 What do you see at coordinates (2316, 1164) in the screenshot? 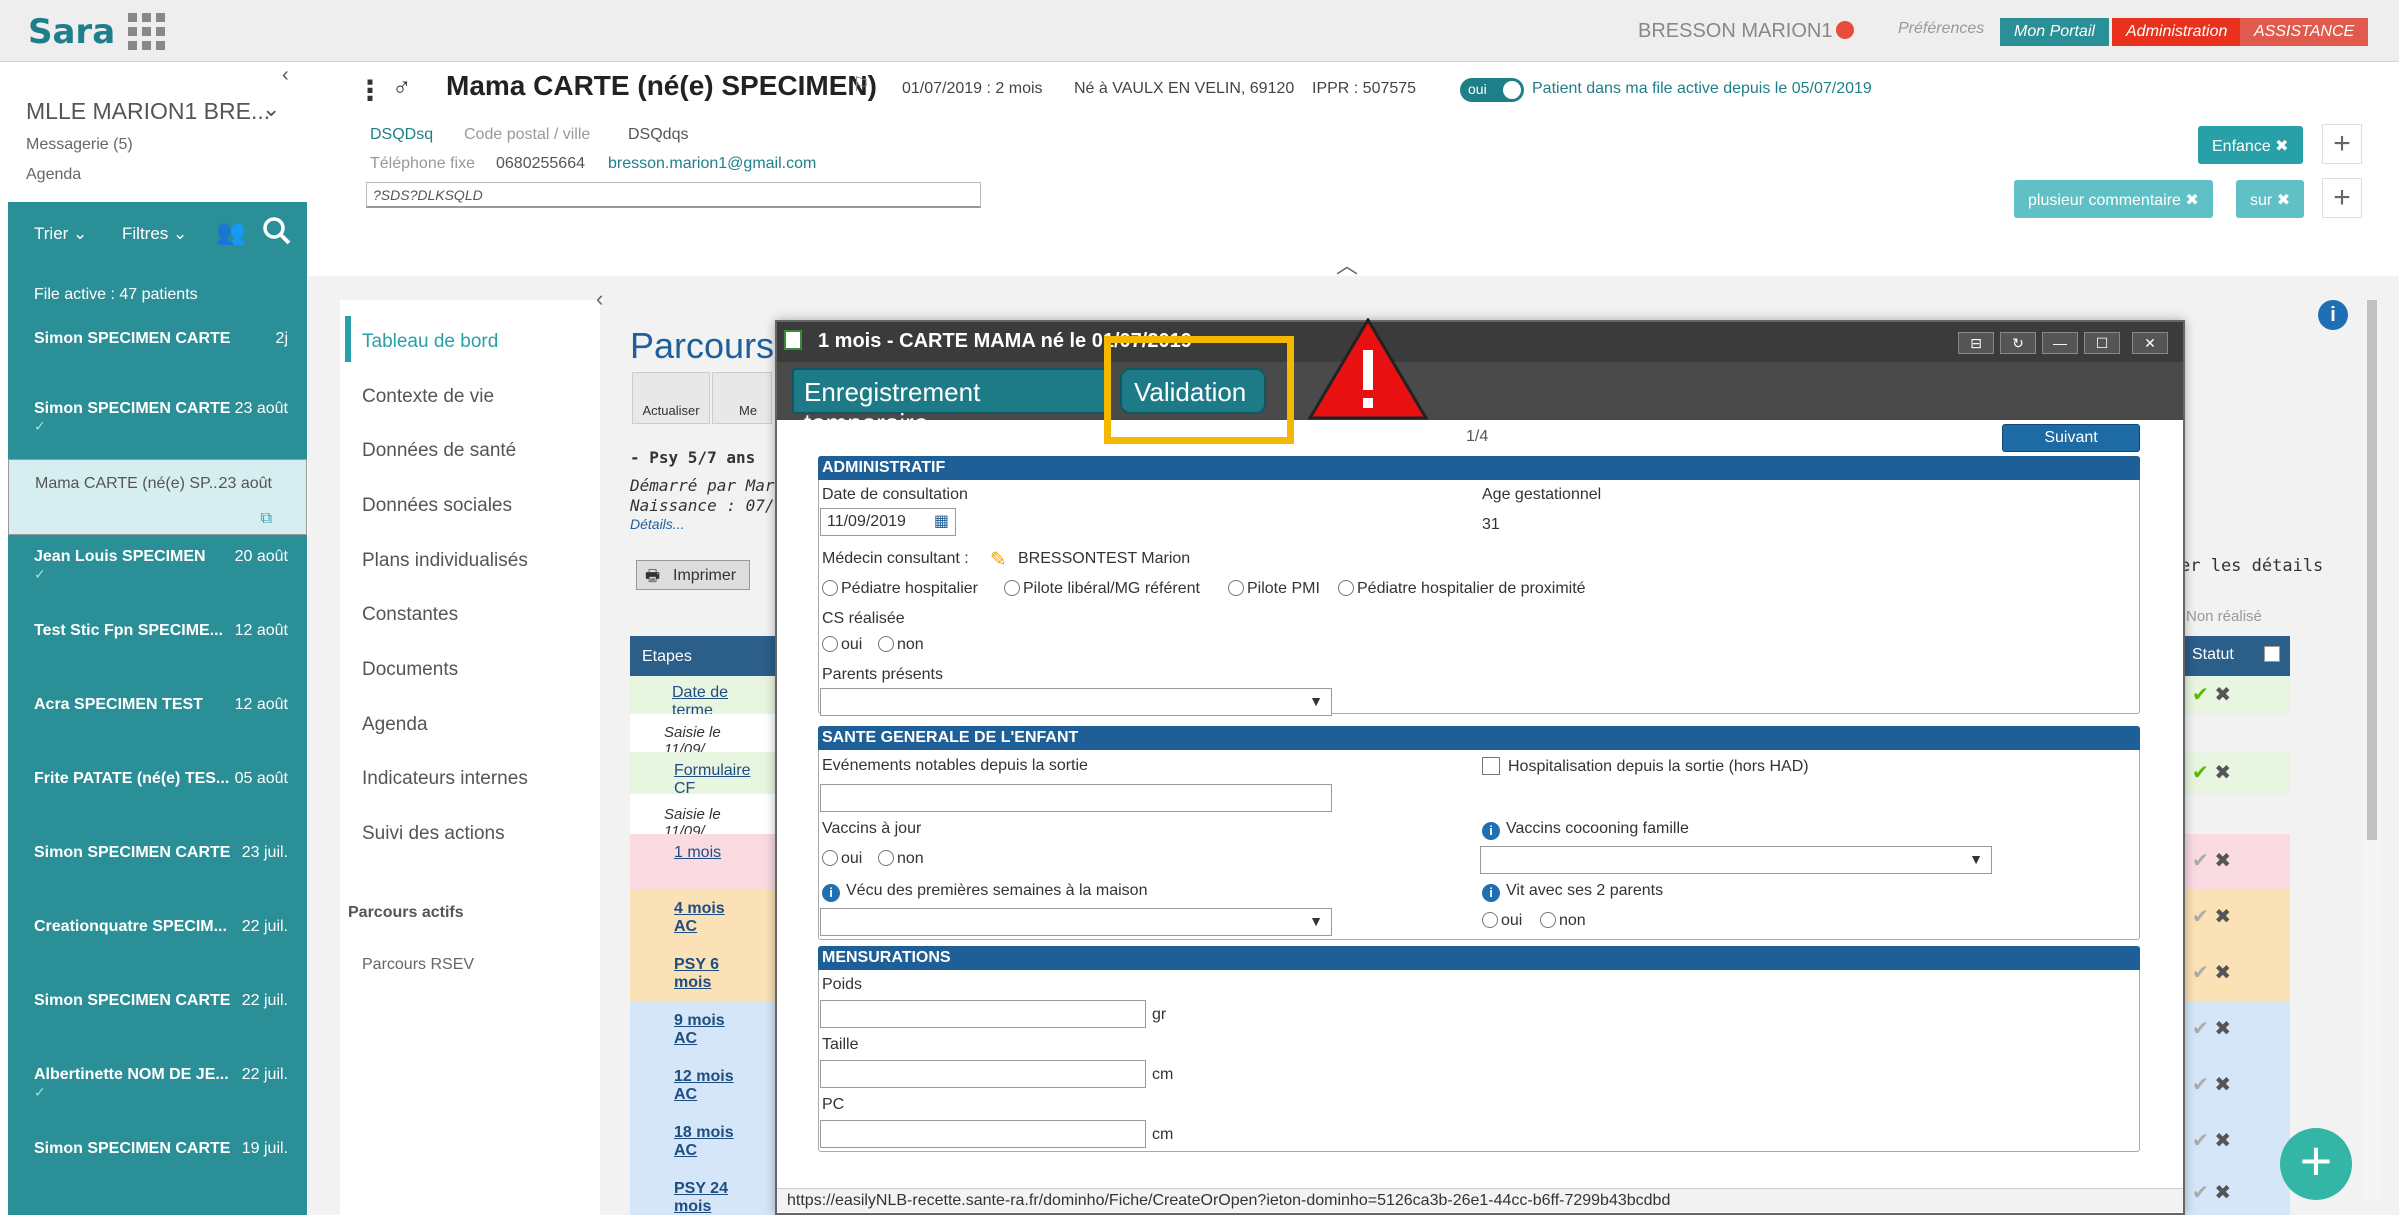
I see `add-fab-button: +` at bounding box center [2316, 1164].